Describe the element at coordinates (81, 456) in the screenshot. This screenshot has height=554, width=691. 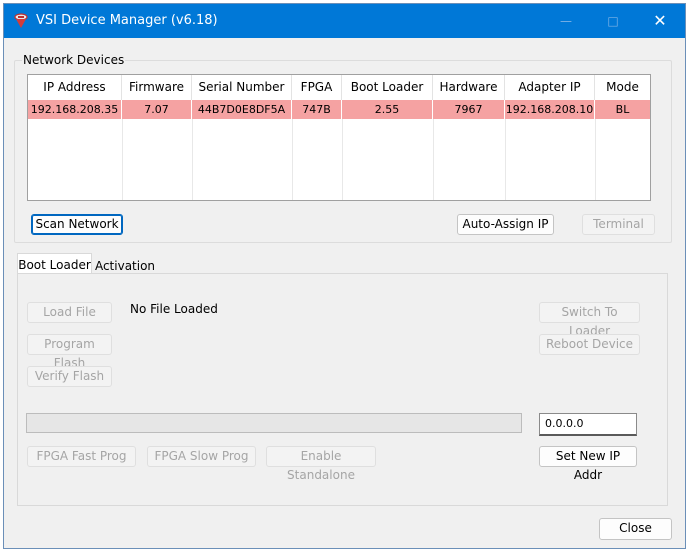
I see `fpga-fast-prog-button: FPGA Fast Prog` at that location.